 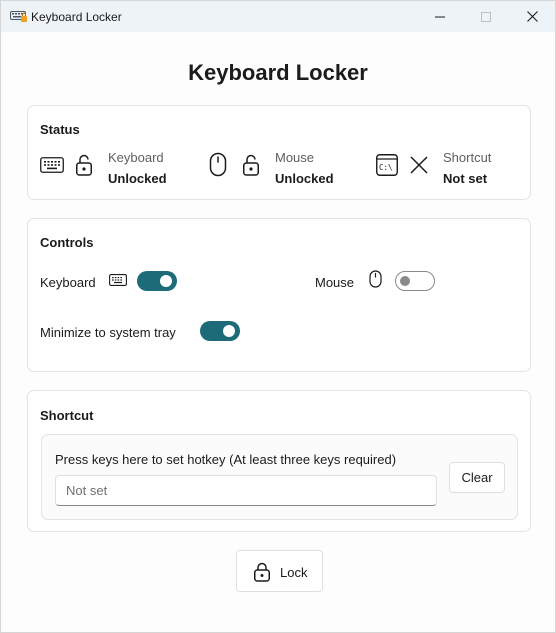 I want to click on svg-text: C:\, so click(x=386, y=167).